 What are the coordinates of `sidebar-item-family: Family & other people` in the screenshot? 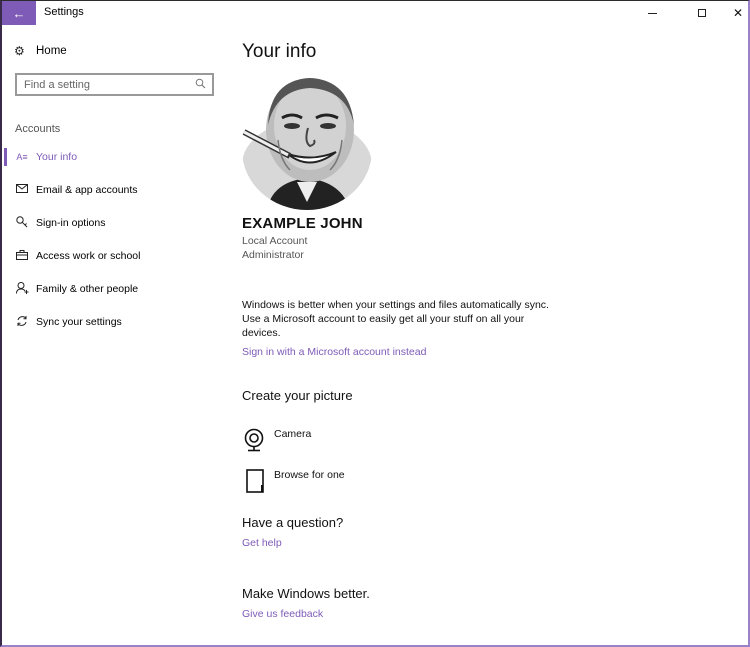 It's located at (116, 289).